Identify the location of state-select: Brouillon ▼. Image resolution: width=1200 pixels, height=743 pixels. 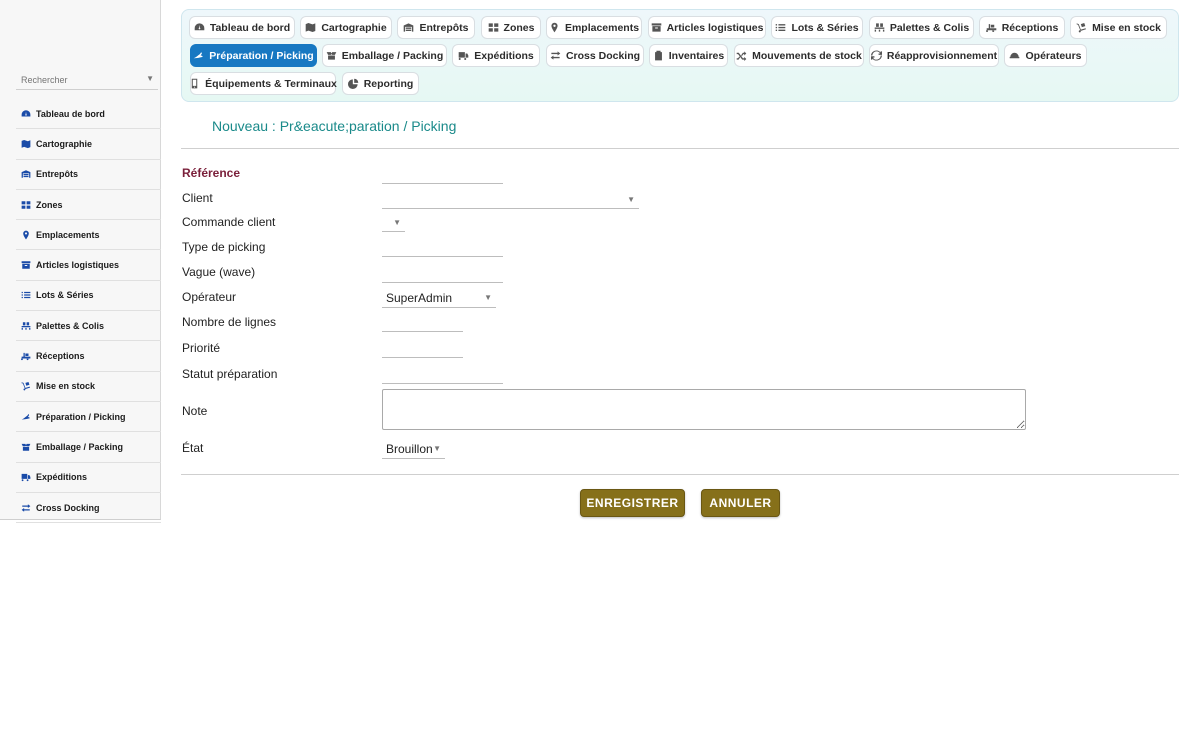
(413, 449).